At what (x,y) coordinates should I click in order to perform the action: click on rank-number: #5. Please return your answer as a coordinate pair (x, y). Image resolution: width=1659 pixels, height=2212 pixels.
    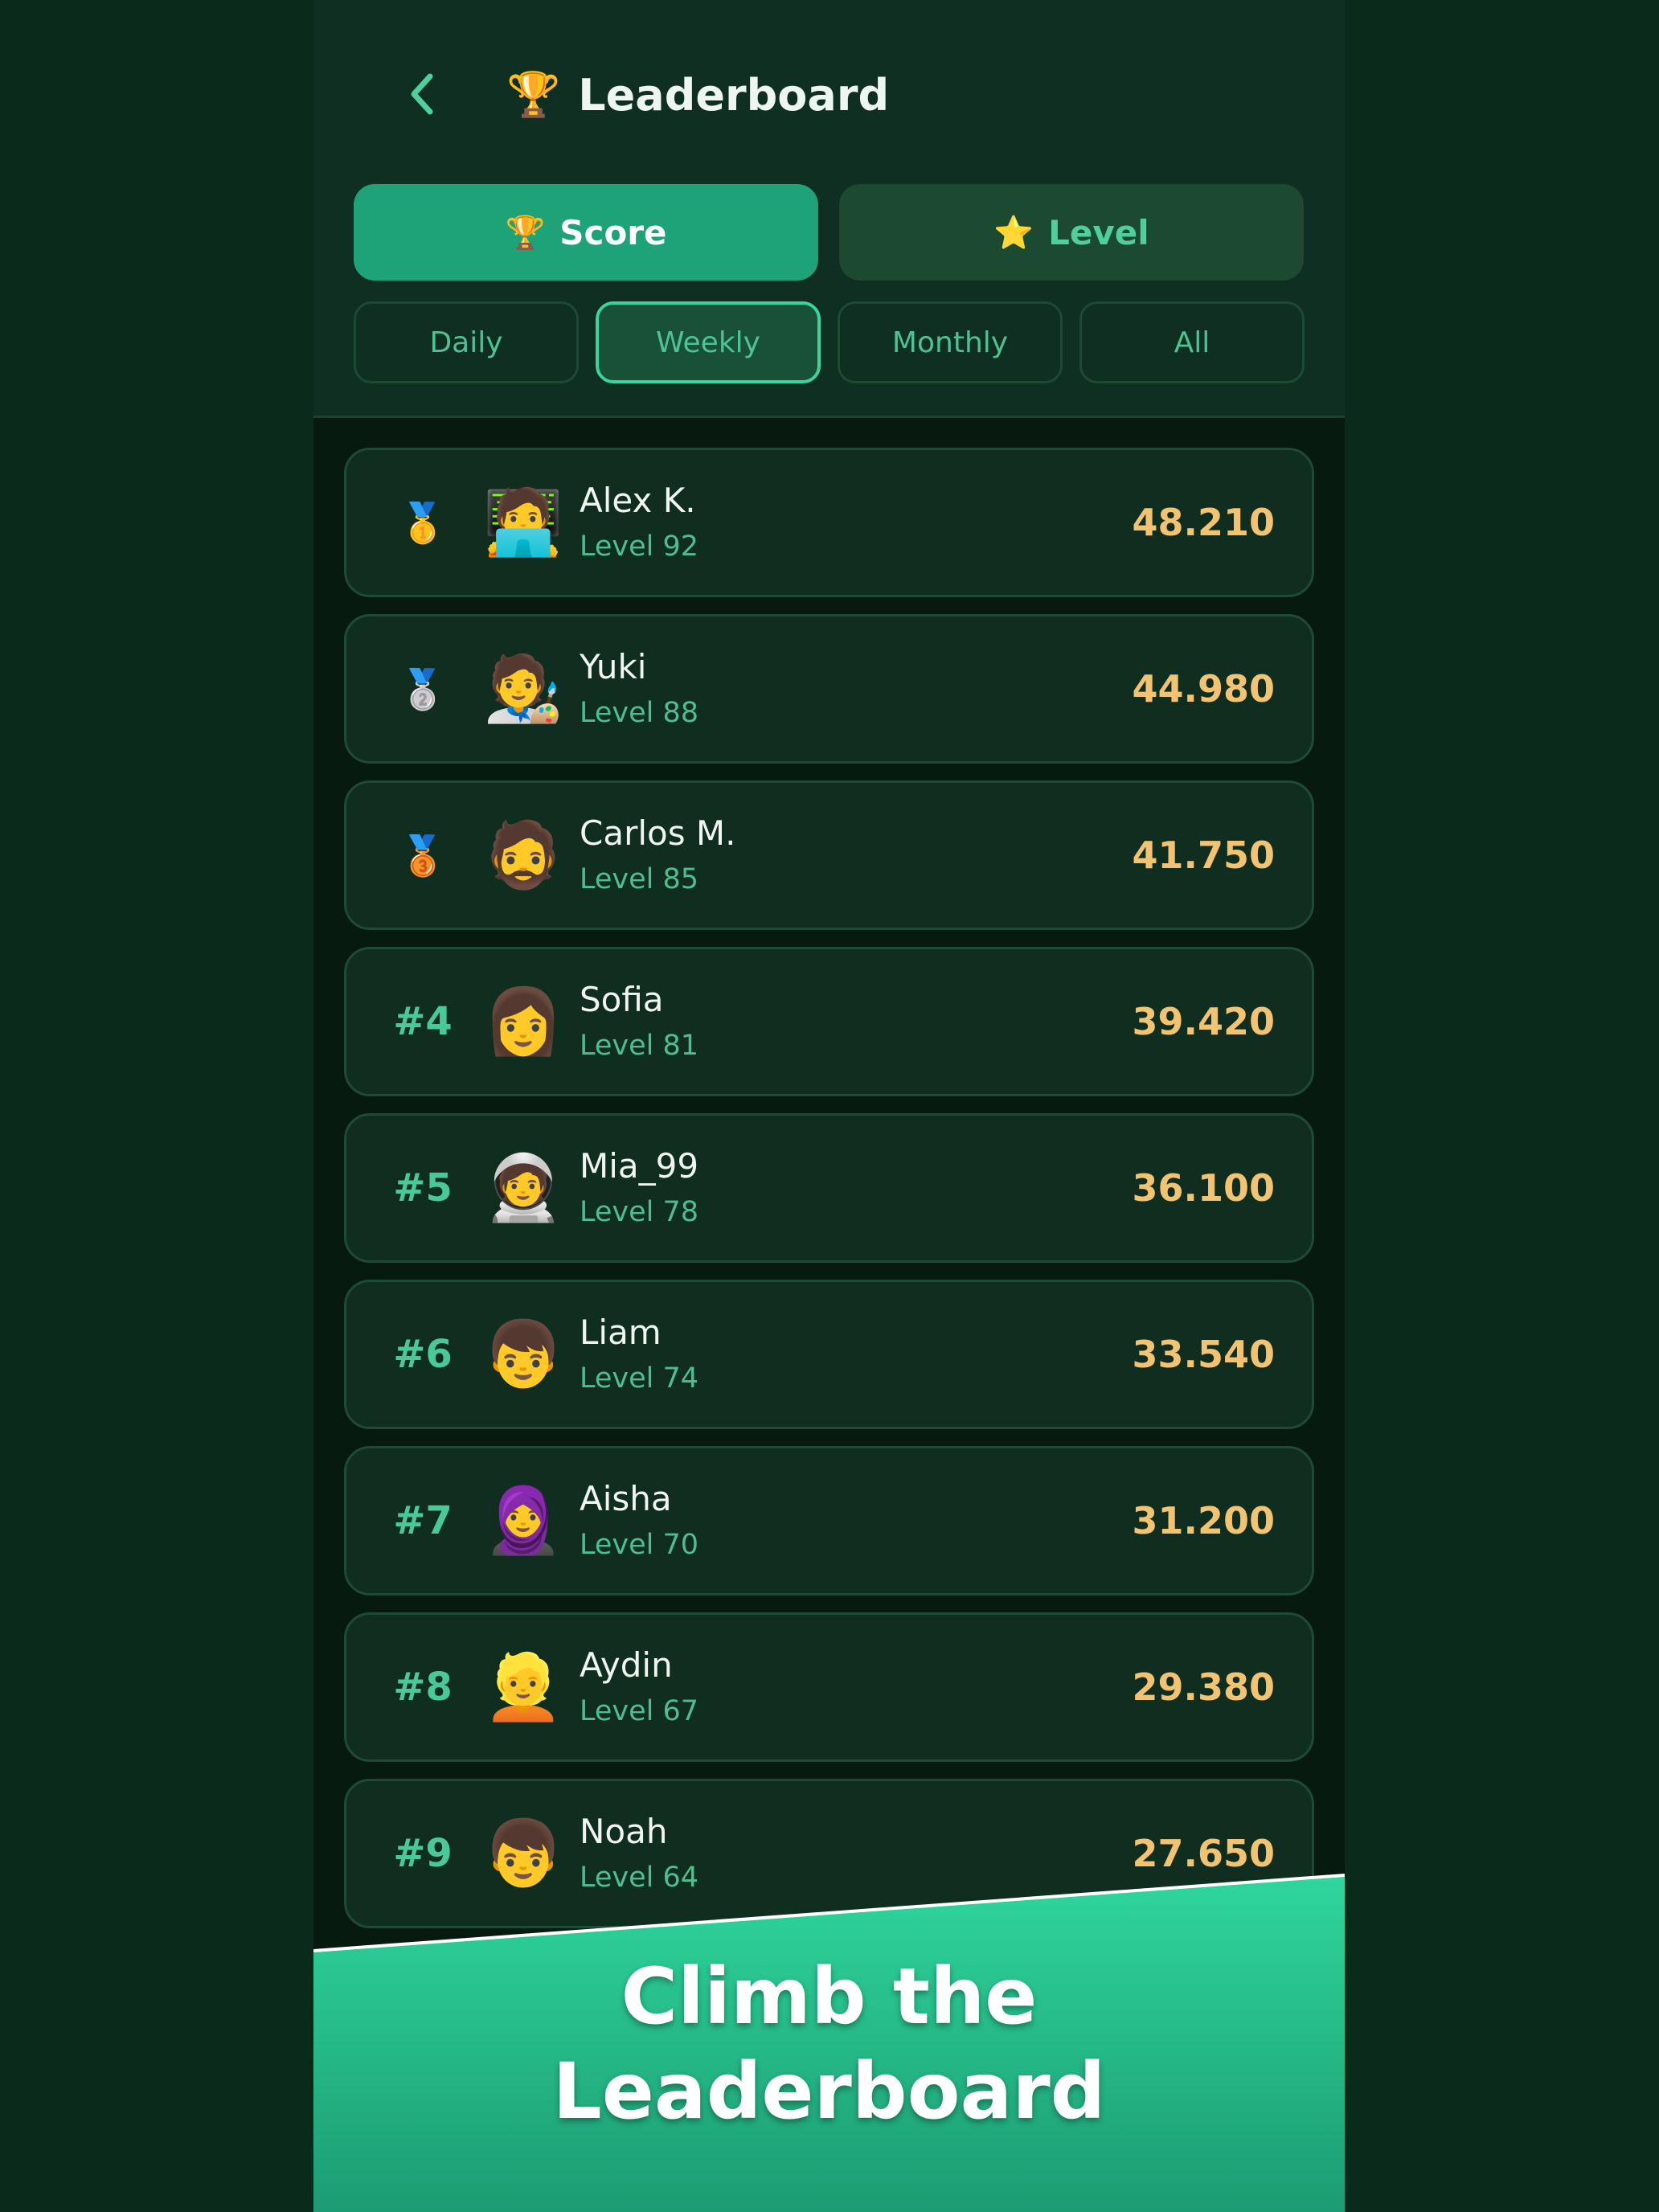
    Looking at the image, I should click on (423, 1187).